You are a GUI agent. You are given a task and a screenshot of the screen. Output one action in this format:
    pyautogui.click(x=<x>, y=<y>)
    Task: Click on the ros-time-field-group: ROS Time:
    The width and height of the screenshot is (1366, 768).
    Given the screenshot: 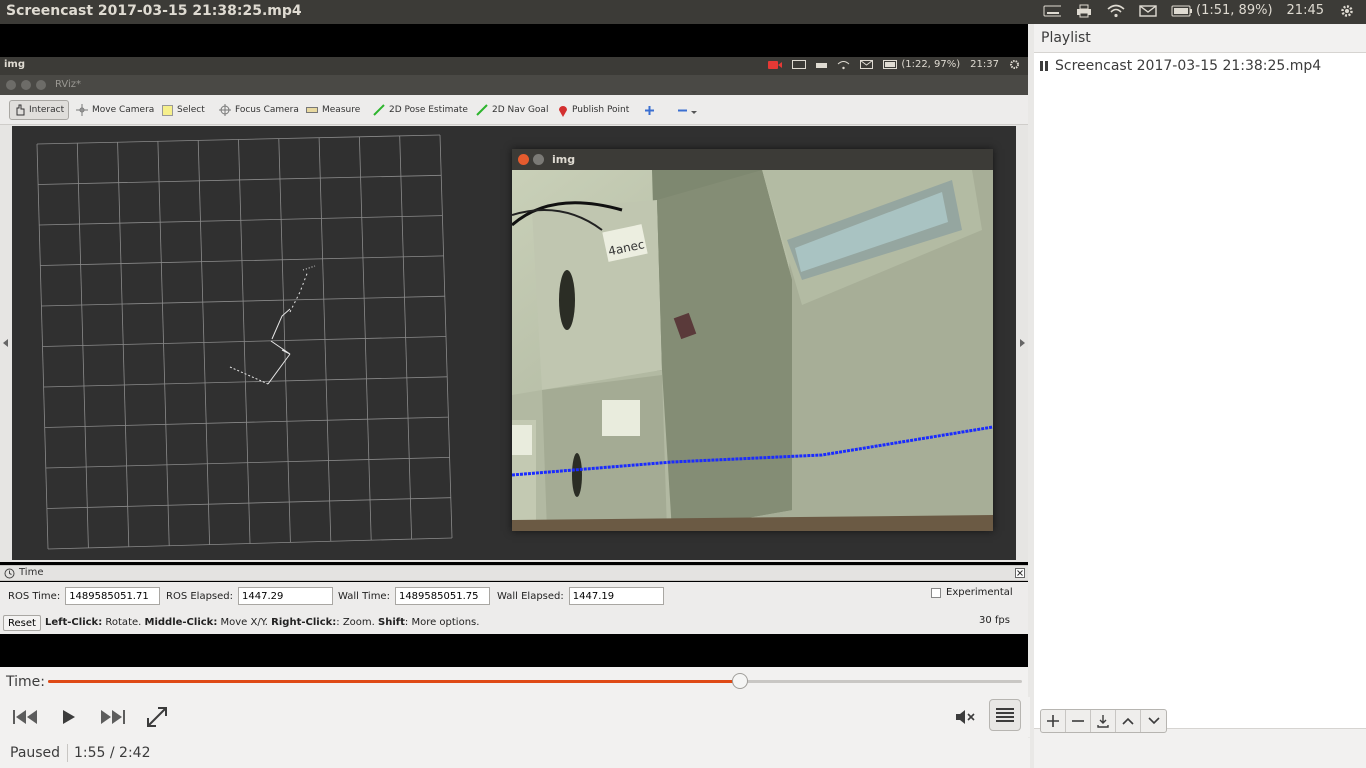 What is the action you would take?
    pyautogui.click(x=84, y=596)
    